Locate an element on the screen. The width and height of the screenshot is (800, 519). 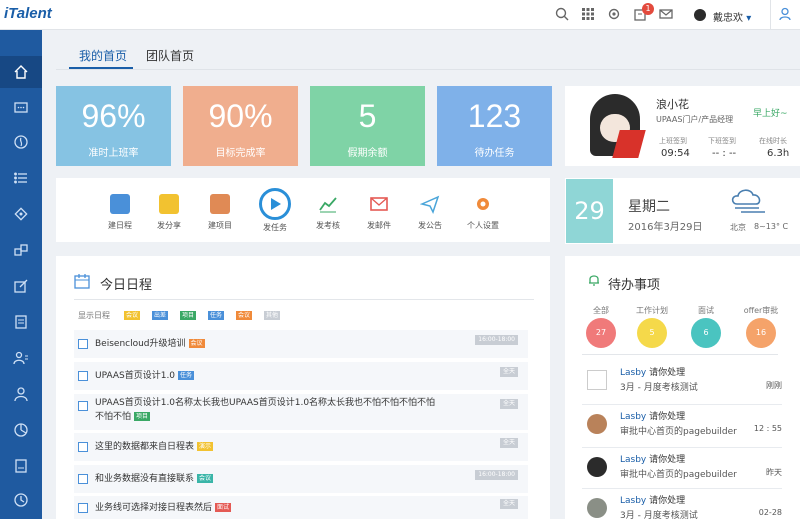
todo-category-count: 16 is located at coordinates (761, 333).